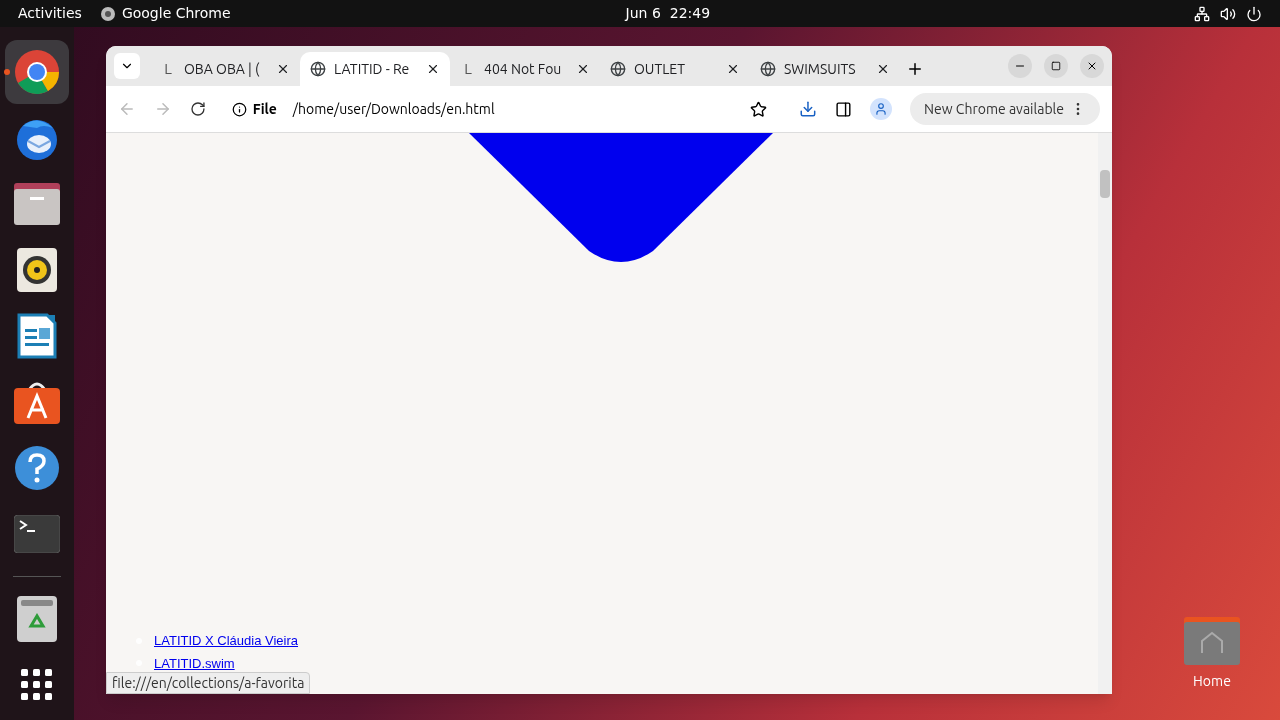 The width and height of the screenshot is (1280, 720). I want to click on shopping-bag-icon, so click(37, 402).